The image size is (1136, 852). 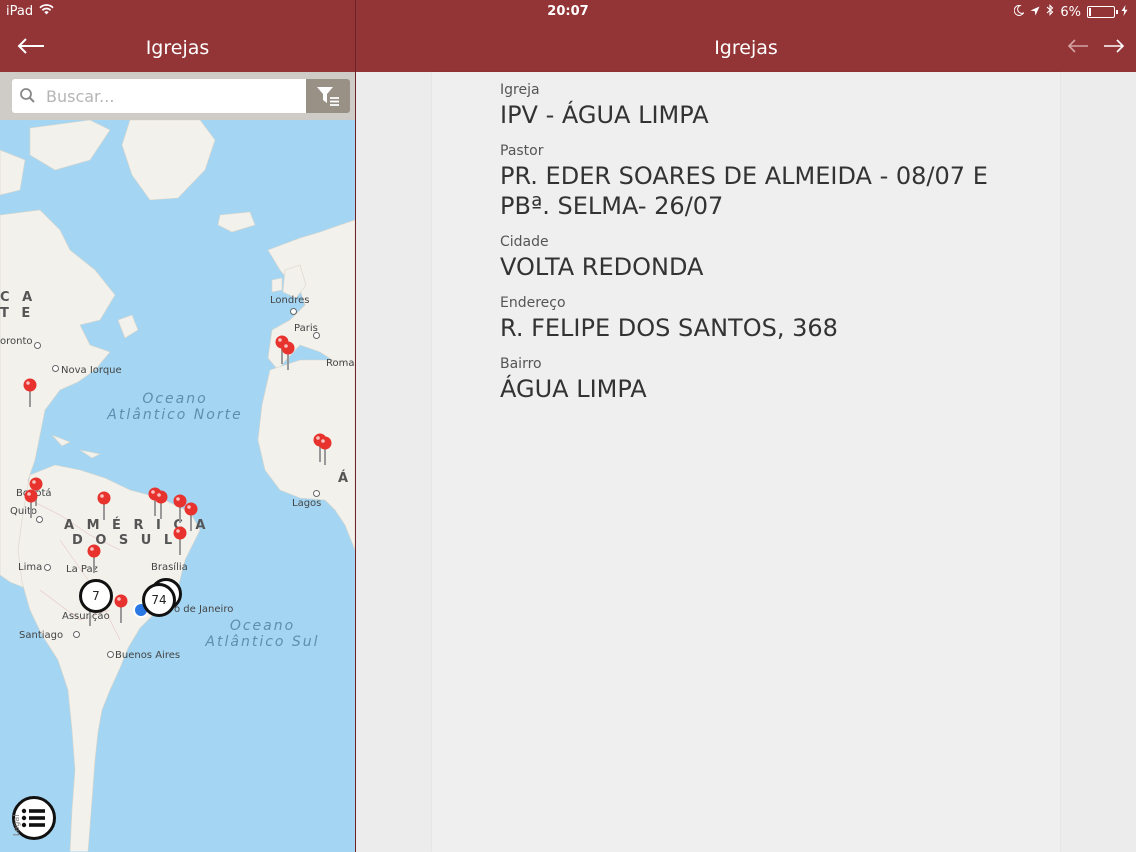 I want to click on field-endereco: Endereço R. FELIPE DOS SANTOS, 368, so click(x=669, y=319).